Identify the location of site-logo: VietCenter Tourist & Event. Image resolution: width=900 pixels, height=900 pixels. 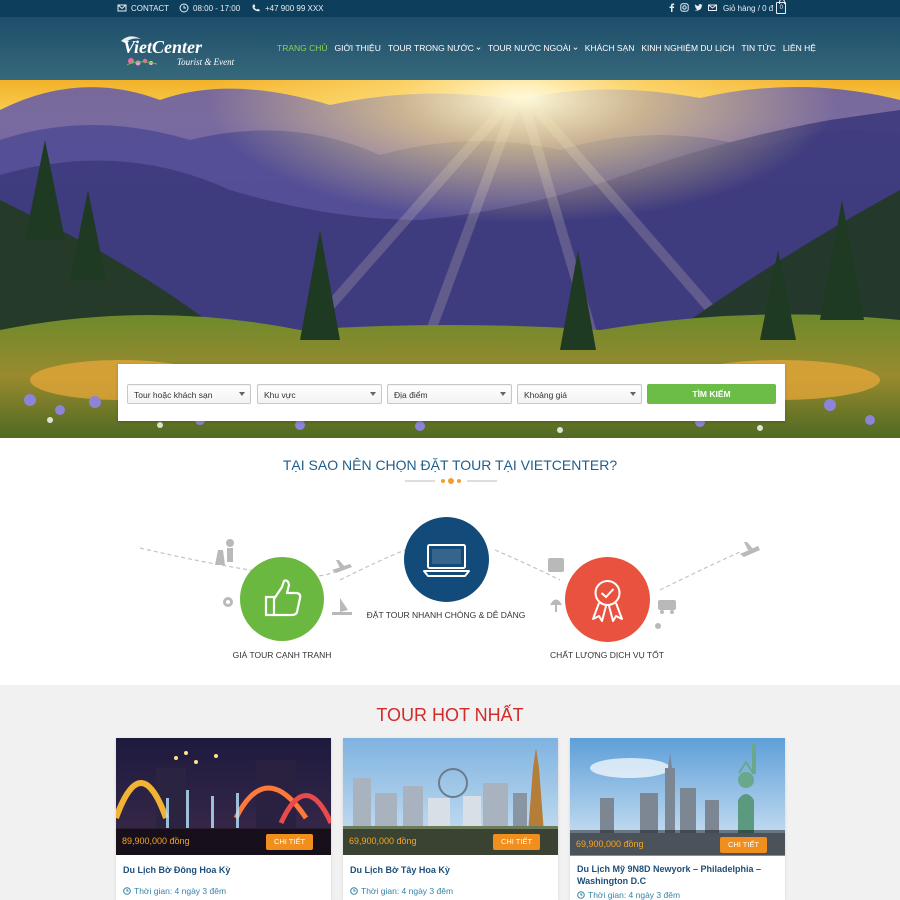
(179, 50).